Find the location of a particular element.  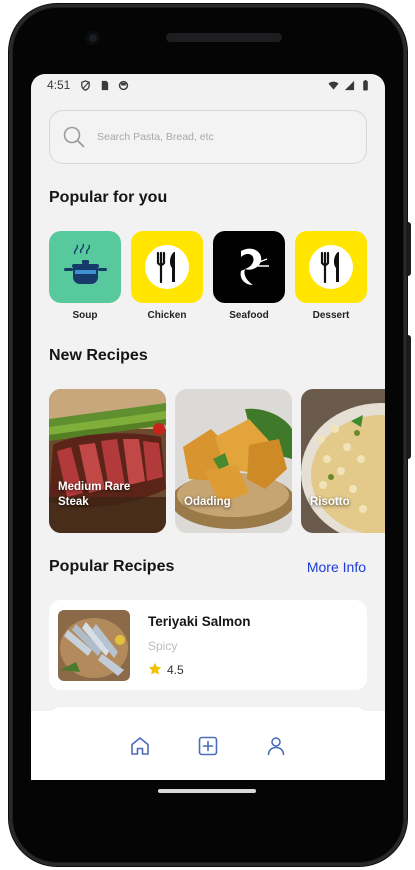

steak-photo is located at coordinates (107, 461).